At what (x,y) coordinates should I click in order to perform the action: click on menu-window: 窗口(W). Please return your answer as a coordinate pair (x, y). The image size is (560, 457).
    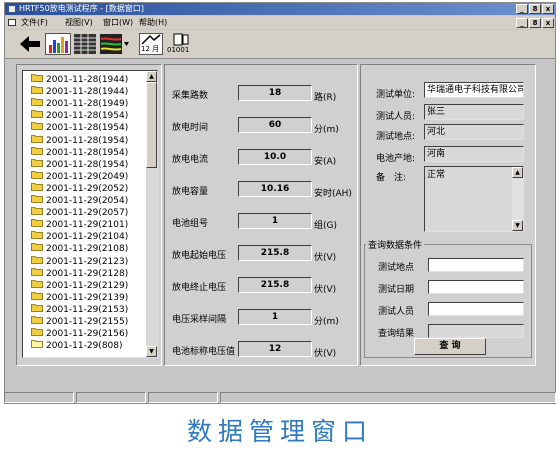
    Looking at the image, I should click on (118, 22).